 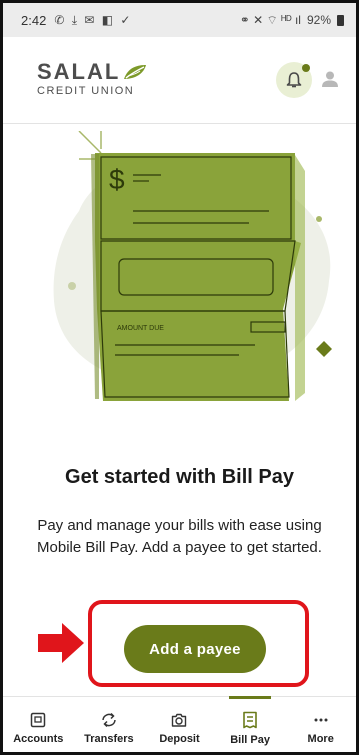 What do you see at coordinates (250, 719) in the screenshot?
I see `bill-icon` at bounding box center [250, 719].